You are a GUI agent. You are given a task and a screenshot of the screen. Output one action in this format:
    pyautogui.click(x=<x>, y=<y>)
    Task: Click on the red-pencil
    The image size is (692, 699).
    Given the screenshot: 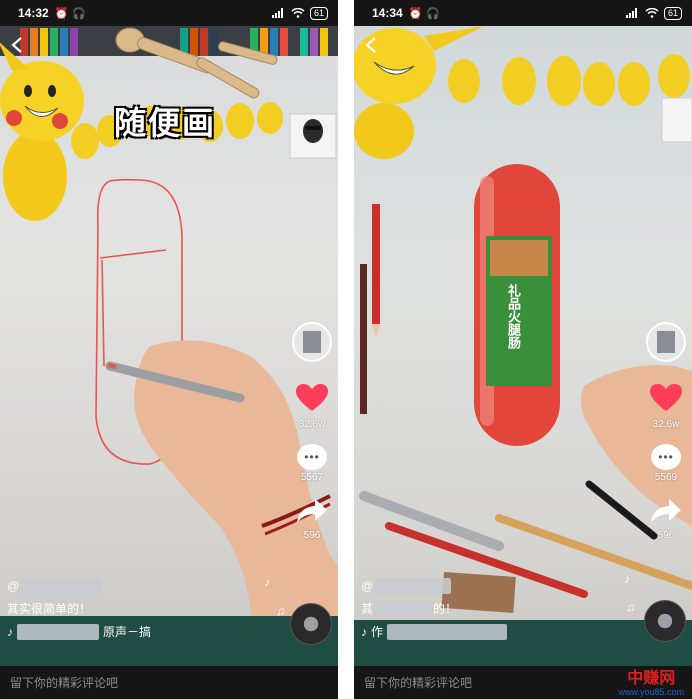 What is the action you would take?
    pyautogui.click(x=376, y=264)
    